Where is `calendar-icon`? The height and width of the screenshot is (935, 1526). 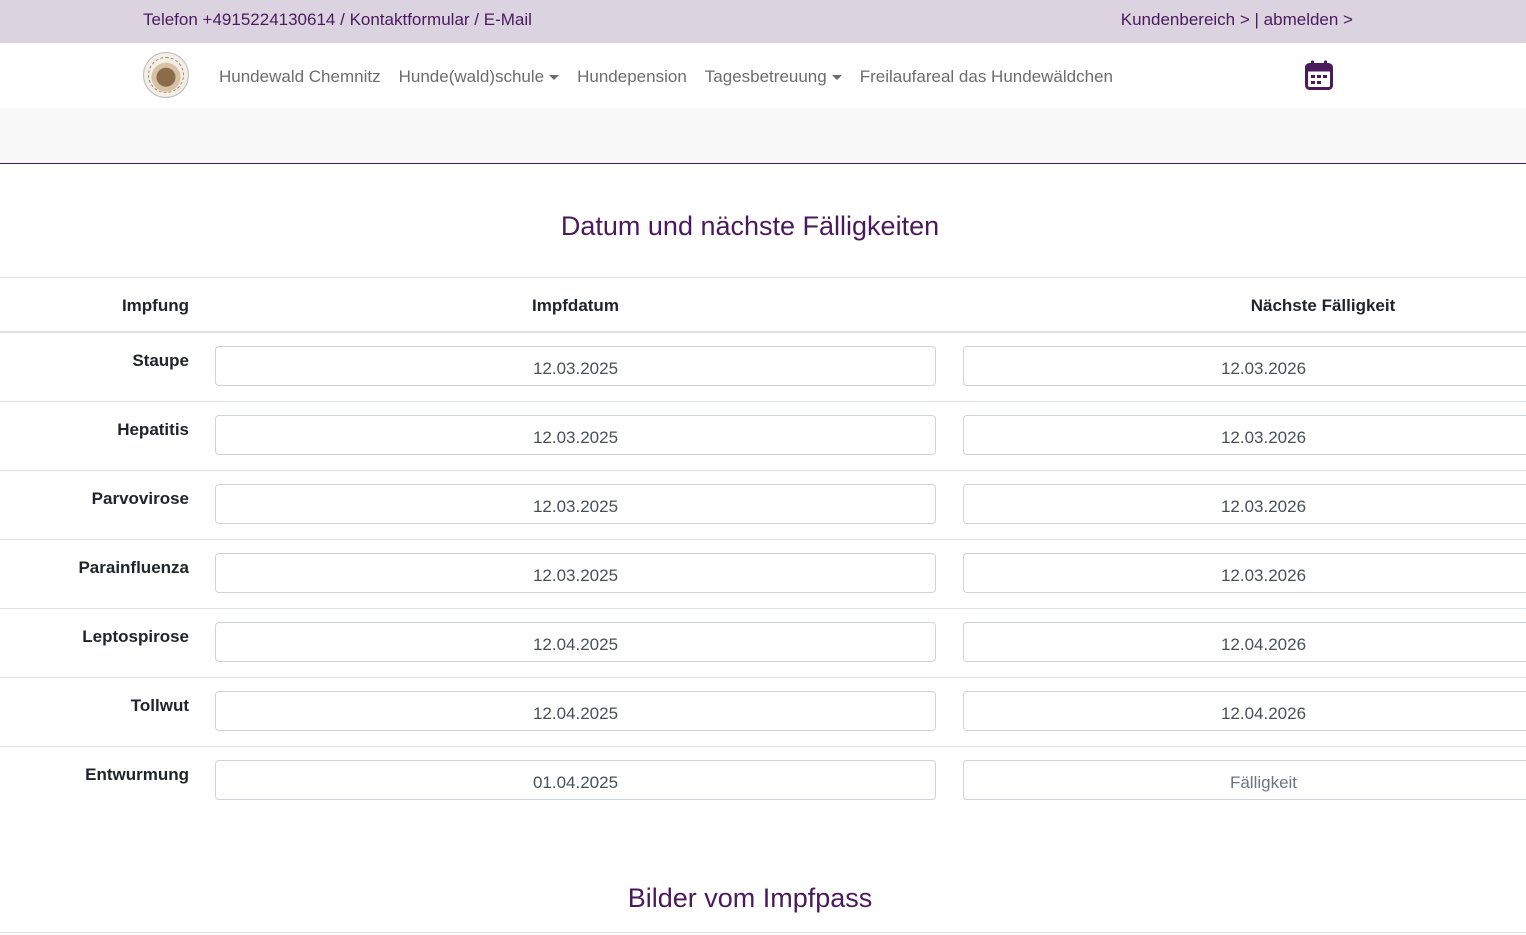
calendar-icon is located at coordinates (1319, 75).